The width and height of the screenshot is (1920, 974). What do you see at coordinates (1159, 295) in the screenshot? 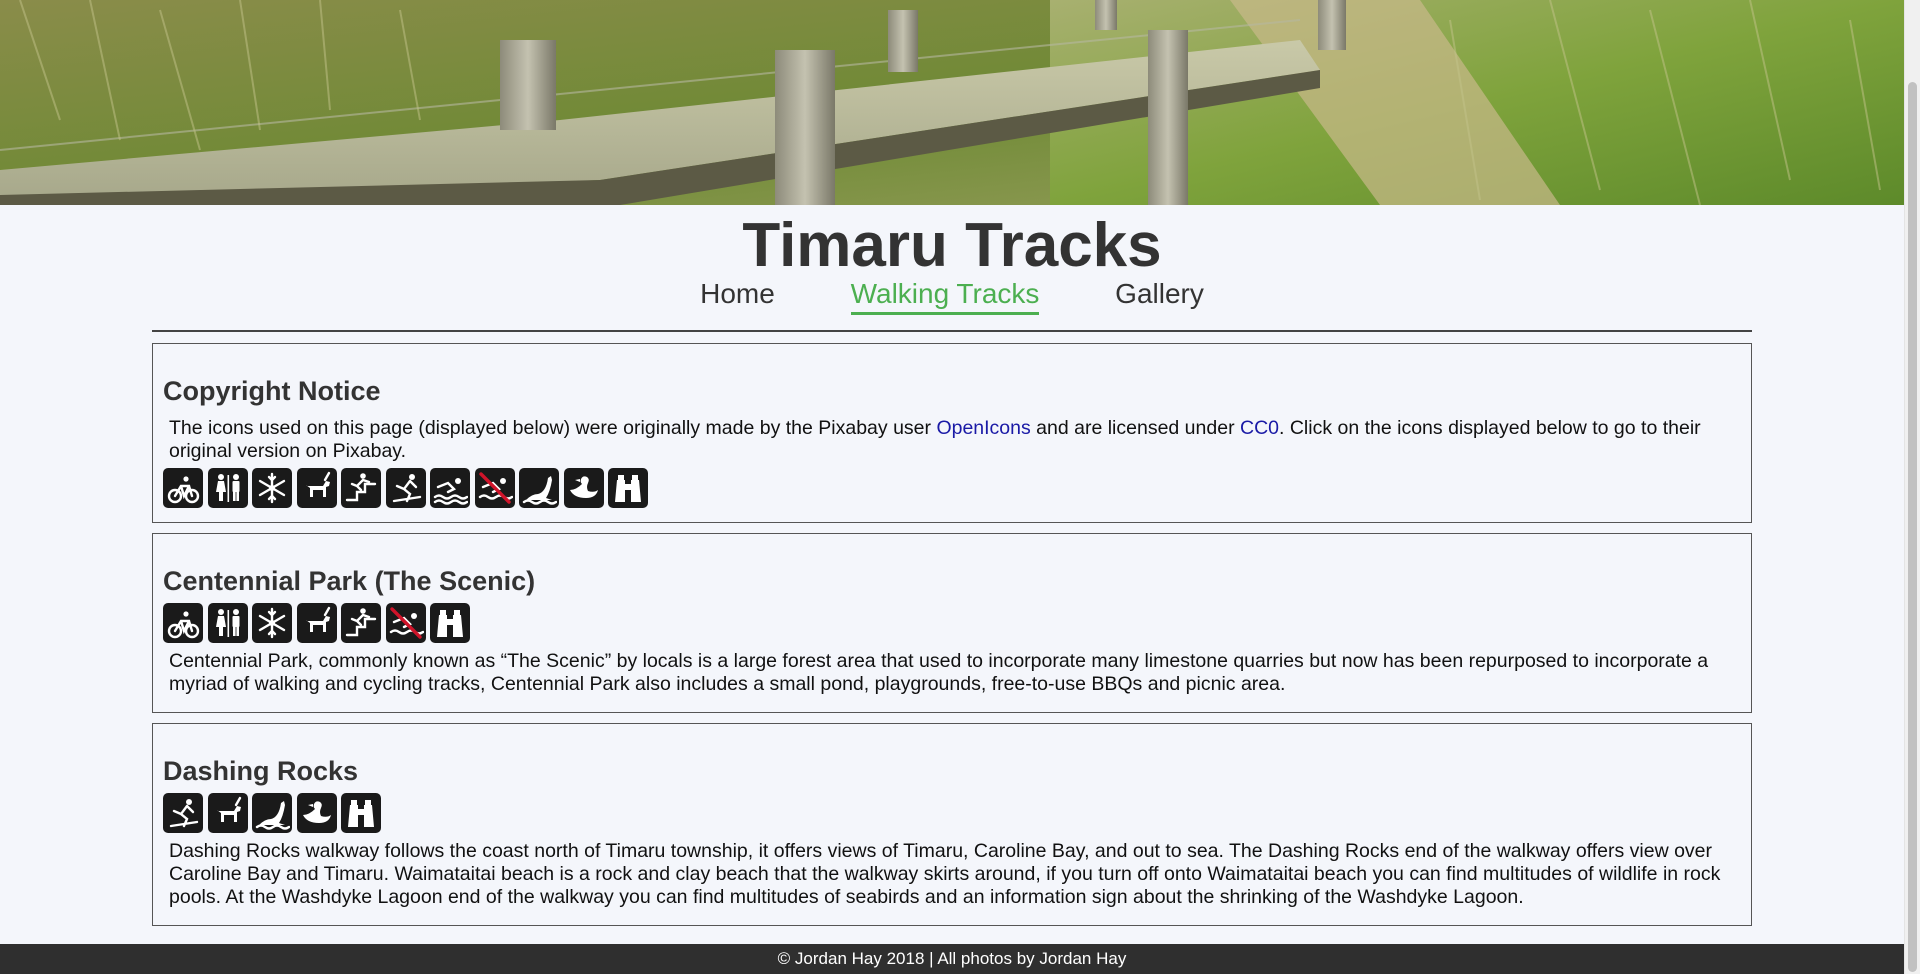
I see `nav-gallery-link: Gallery` at bounding box center [1159, 295].